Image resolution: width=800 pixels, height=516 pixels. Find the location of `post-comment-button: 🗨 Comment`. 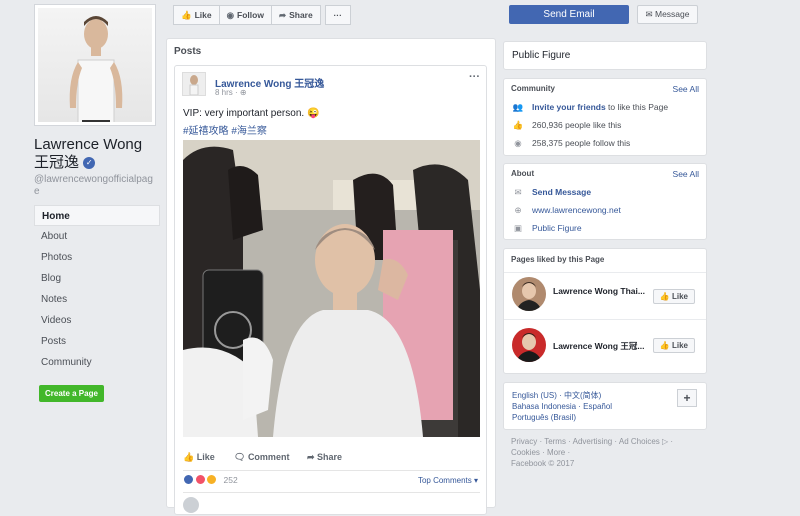

post-comment-button: 🗨 Comment is located at coordinates (261, 457).